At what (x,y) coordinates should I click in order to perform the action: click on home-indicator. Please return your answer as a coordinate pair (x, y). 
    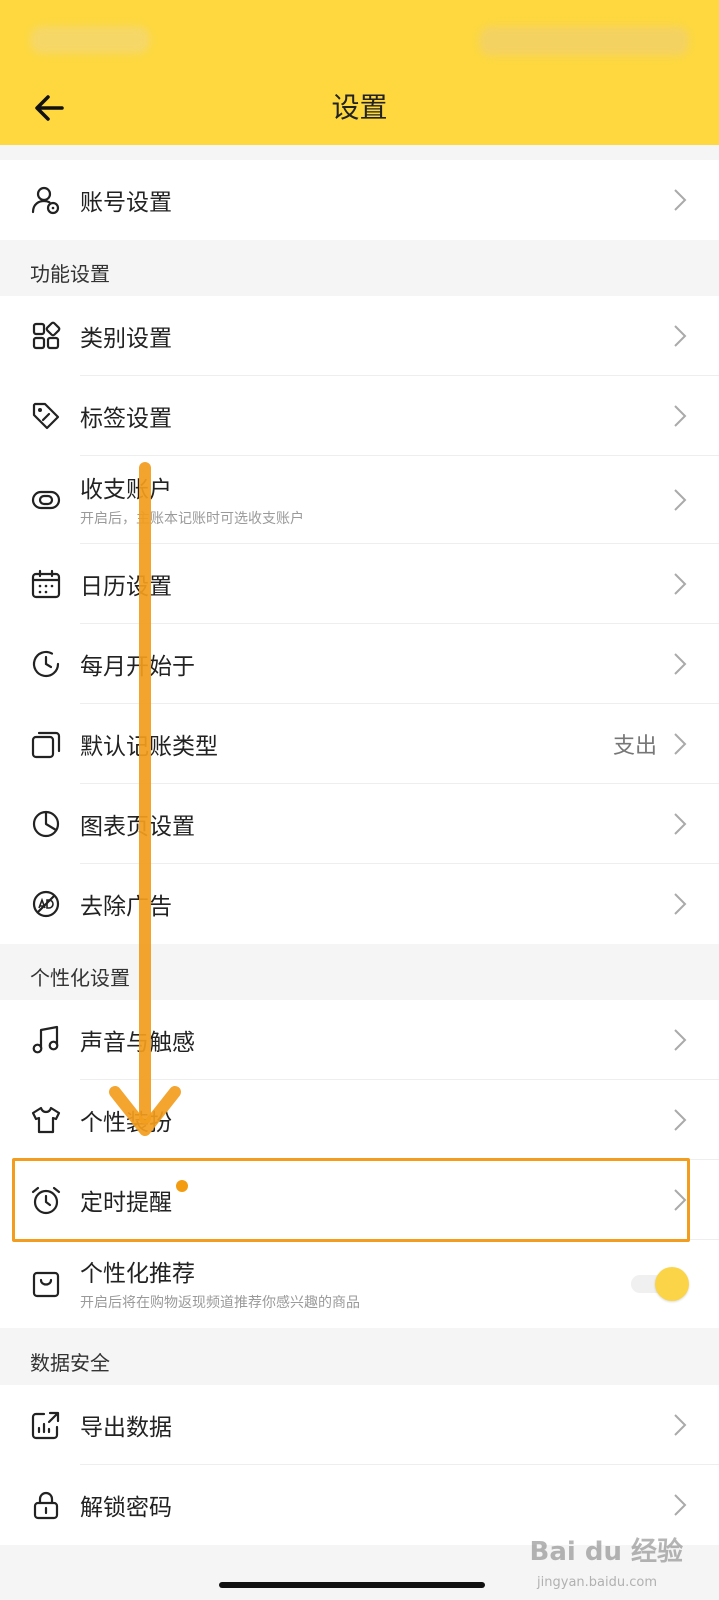
    Looking at the image, I should click on (352, 1585).